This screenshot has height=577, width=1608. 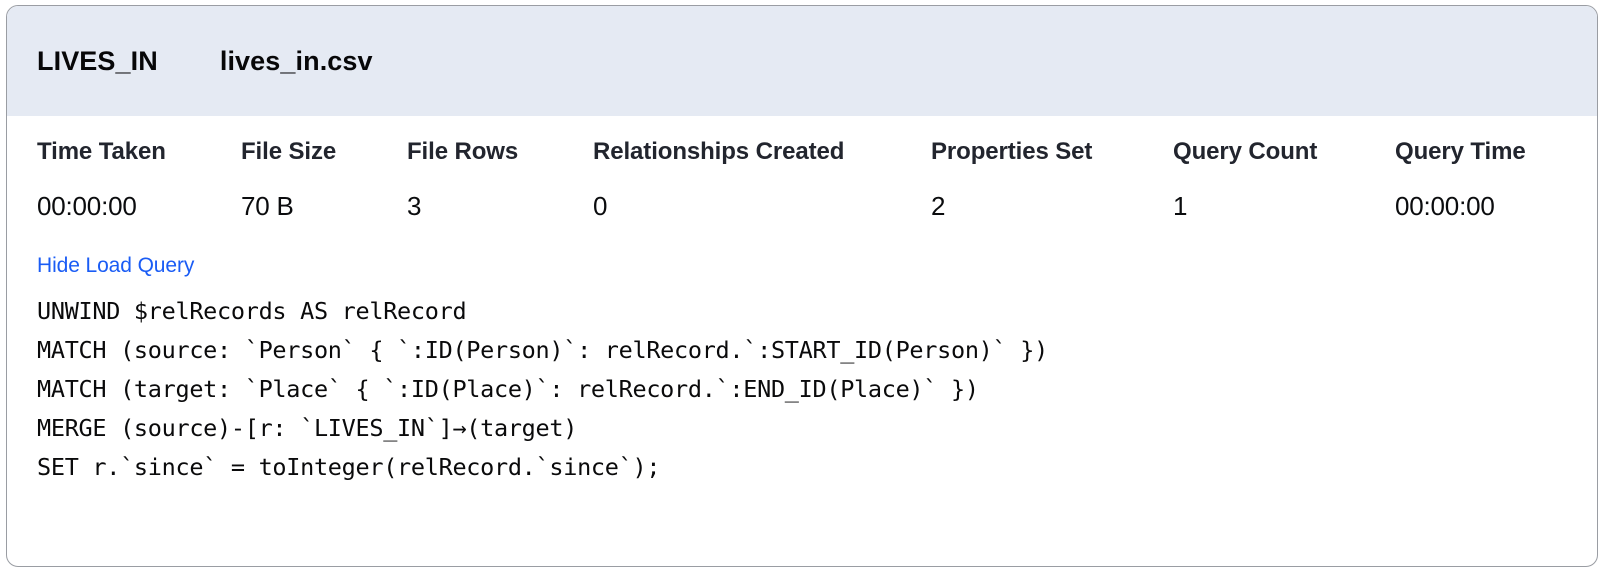 I want to click on stats-value-time-taken: 00:00:00, so click(x=87, y=206).